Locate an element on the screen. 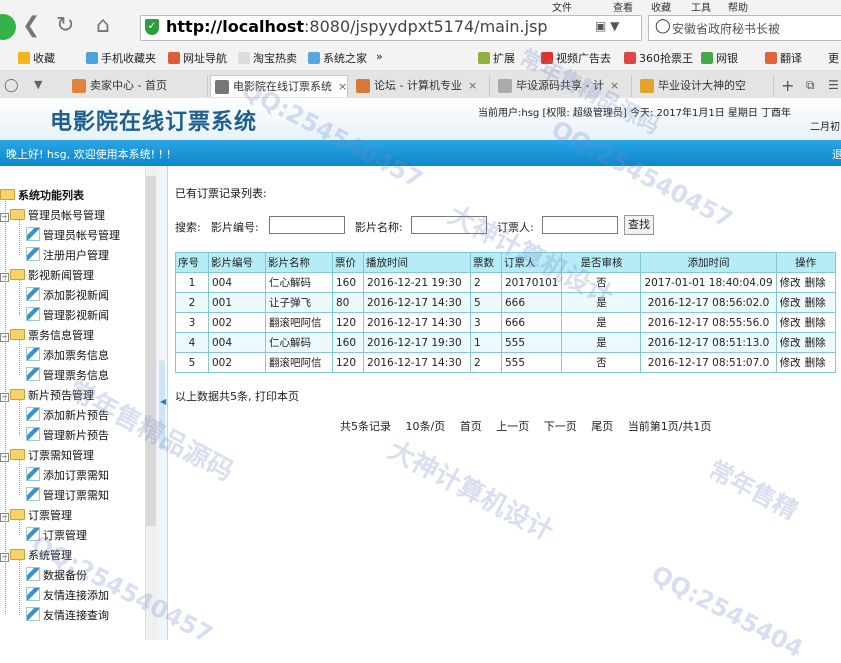 This screenshot has height=663, width=841. collapse-arrow-icon: ◀ is located at coordinates (163, 401).